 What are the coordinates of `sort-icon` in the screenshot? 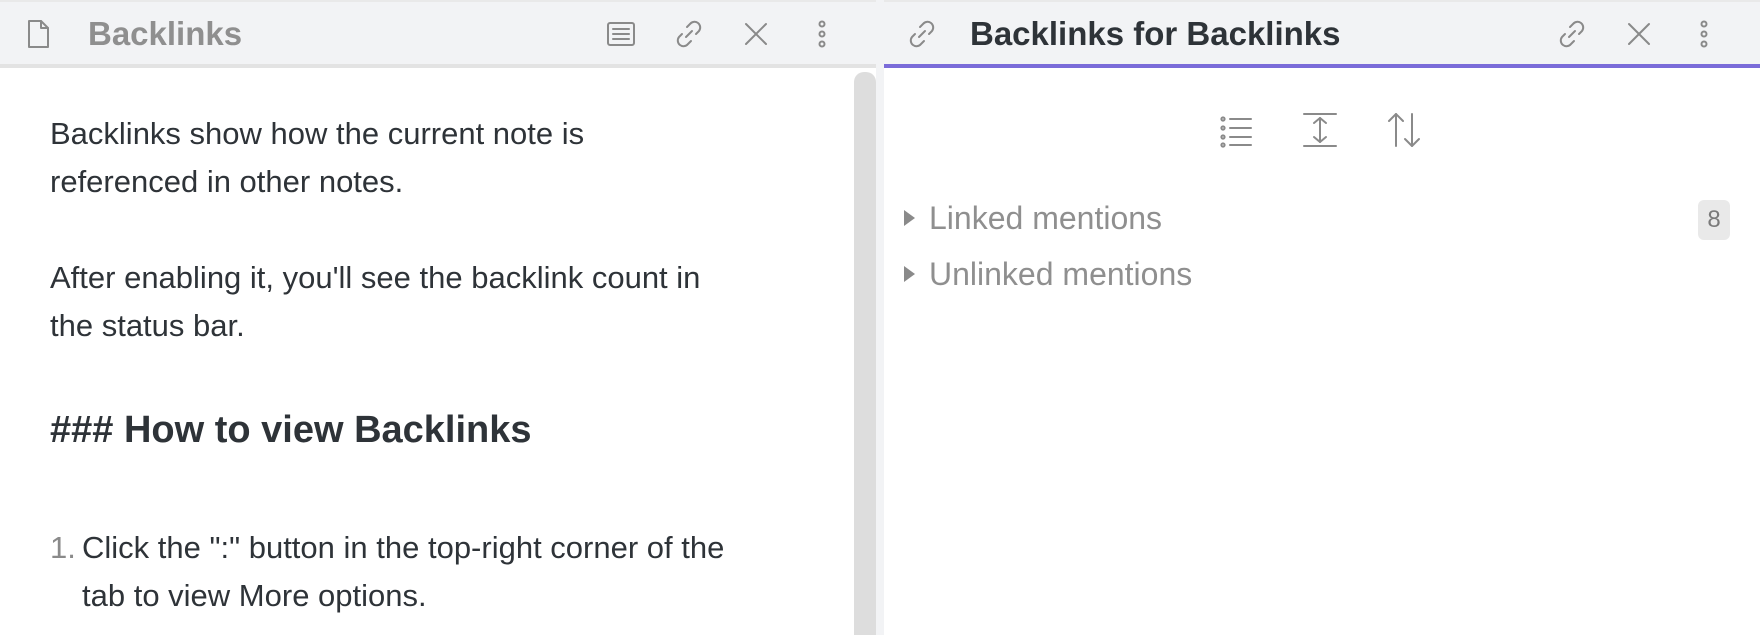 It's located at (1404, 130).